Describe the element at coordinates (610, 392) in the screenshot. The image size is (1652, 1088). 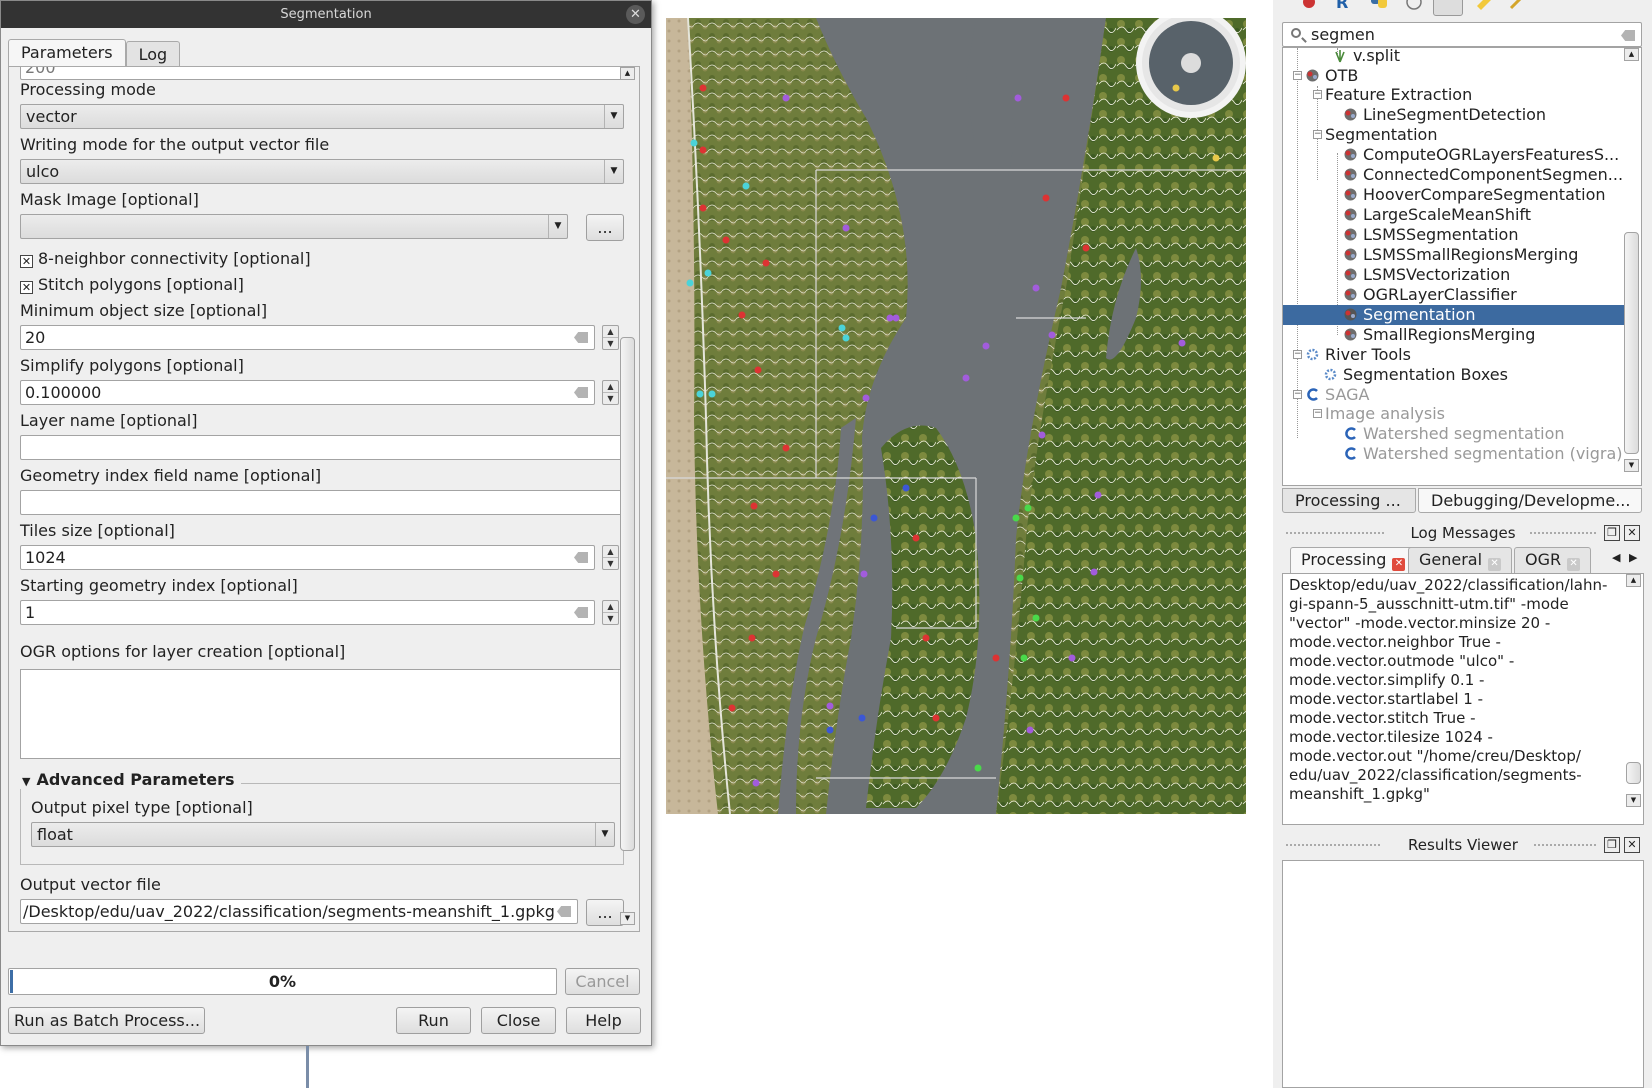
I see `simplify-stepper: ▲ ▼` at that location.